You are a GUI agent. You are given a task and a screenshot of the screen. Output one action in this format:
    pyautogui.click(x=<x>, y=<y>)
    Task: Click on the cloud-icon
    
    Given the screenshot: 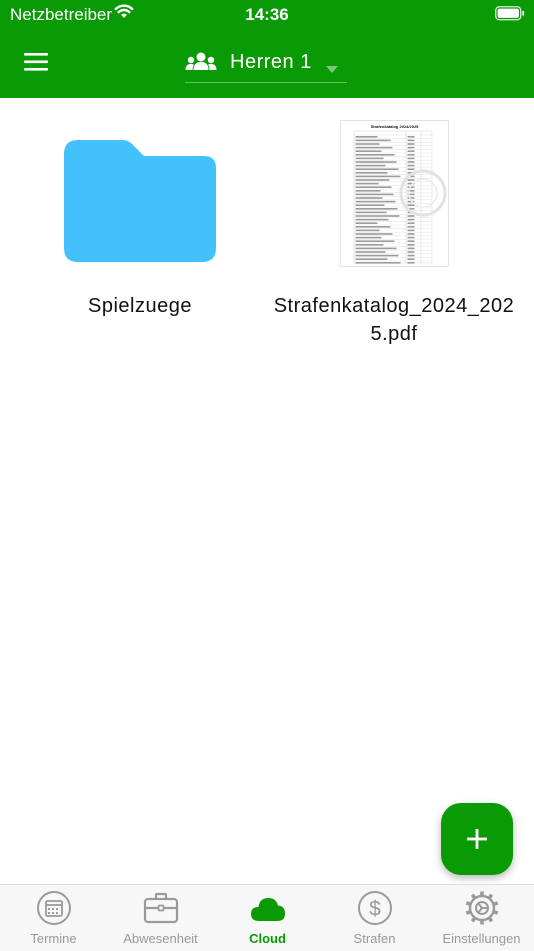 What is the action you would take?
    pyautogui.click(x=268, y=909)
    